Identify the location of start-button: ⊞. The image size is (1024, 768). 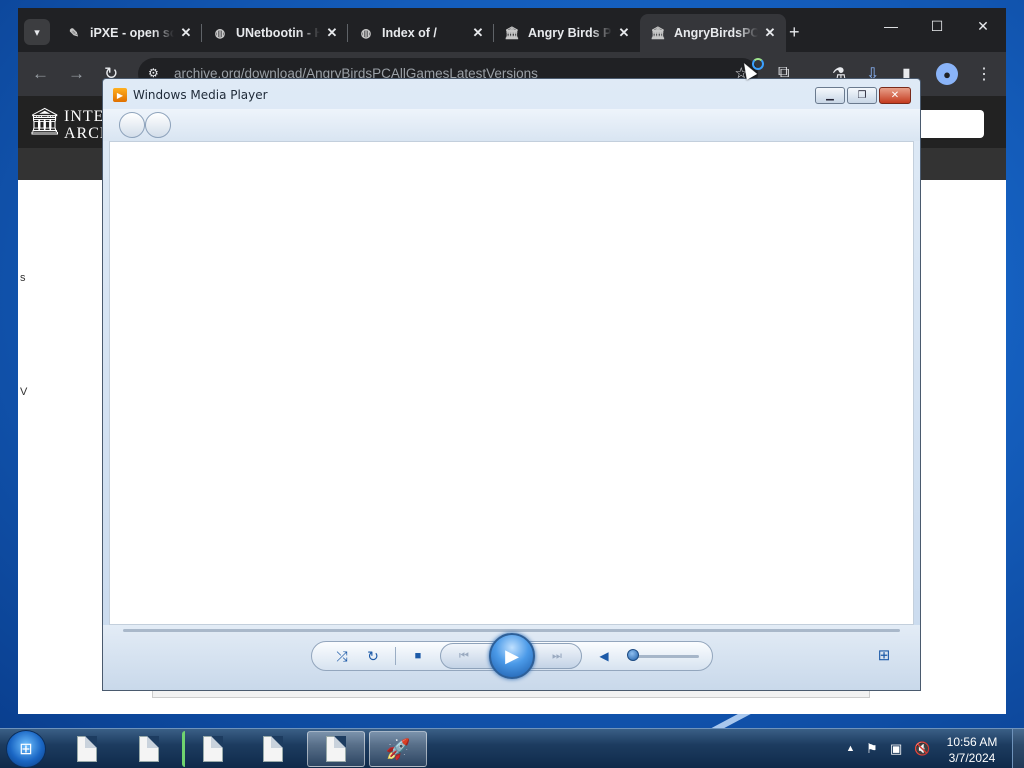
(26, 749).